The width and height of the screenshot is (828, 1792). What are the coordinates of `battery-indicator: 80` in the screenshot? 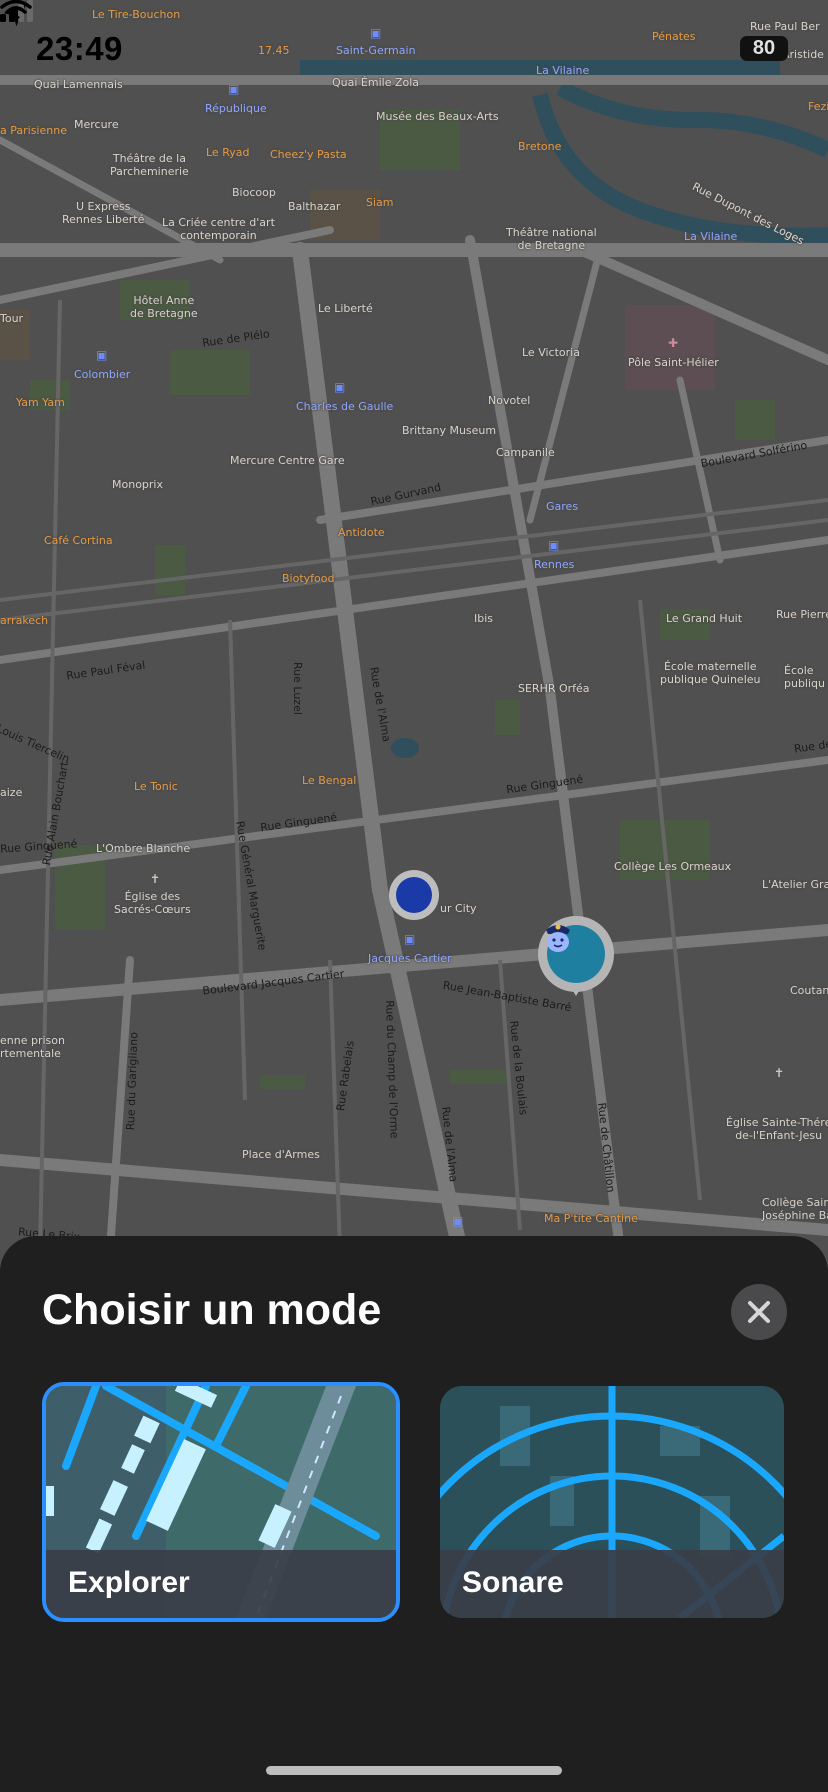 It's located at (764, 48).